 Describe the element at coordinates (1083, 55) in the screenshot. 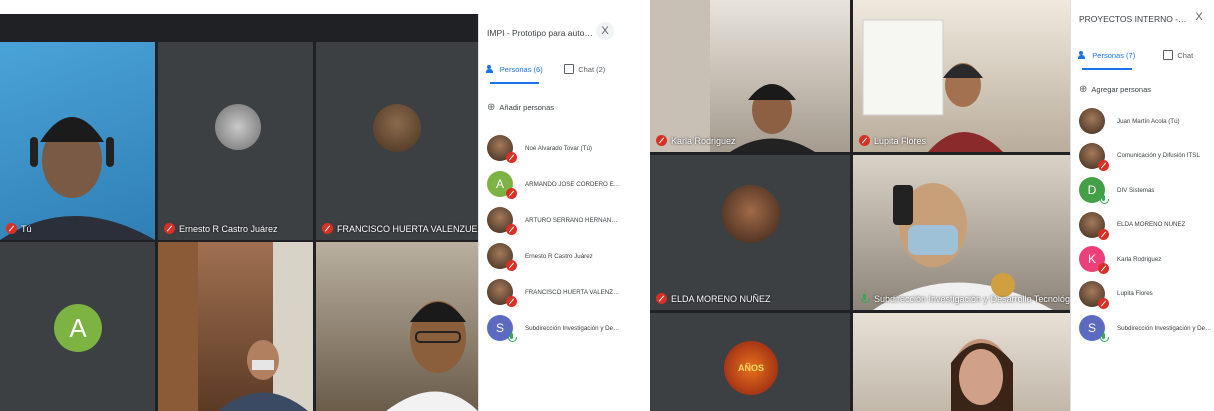

I see `people-icon` at that location.